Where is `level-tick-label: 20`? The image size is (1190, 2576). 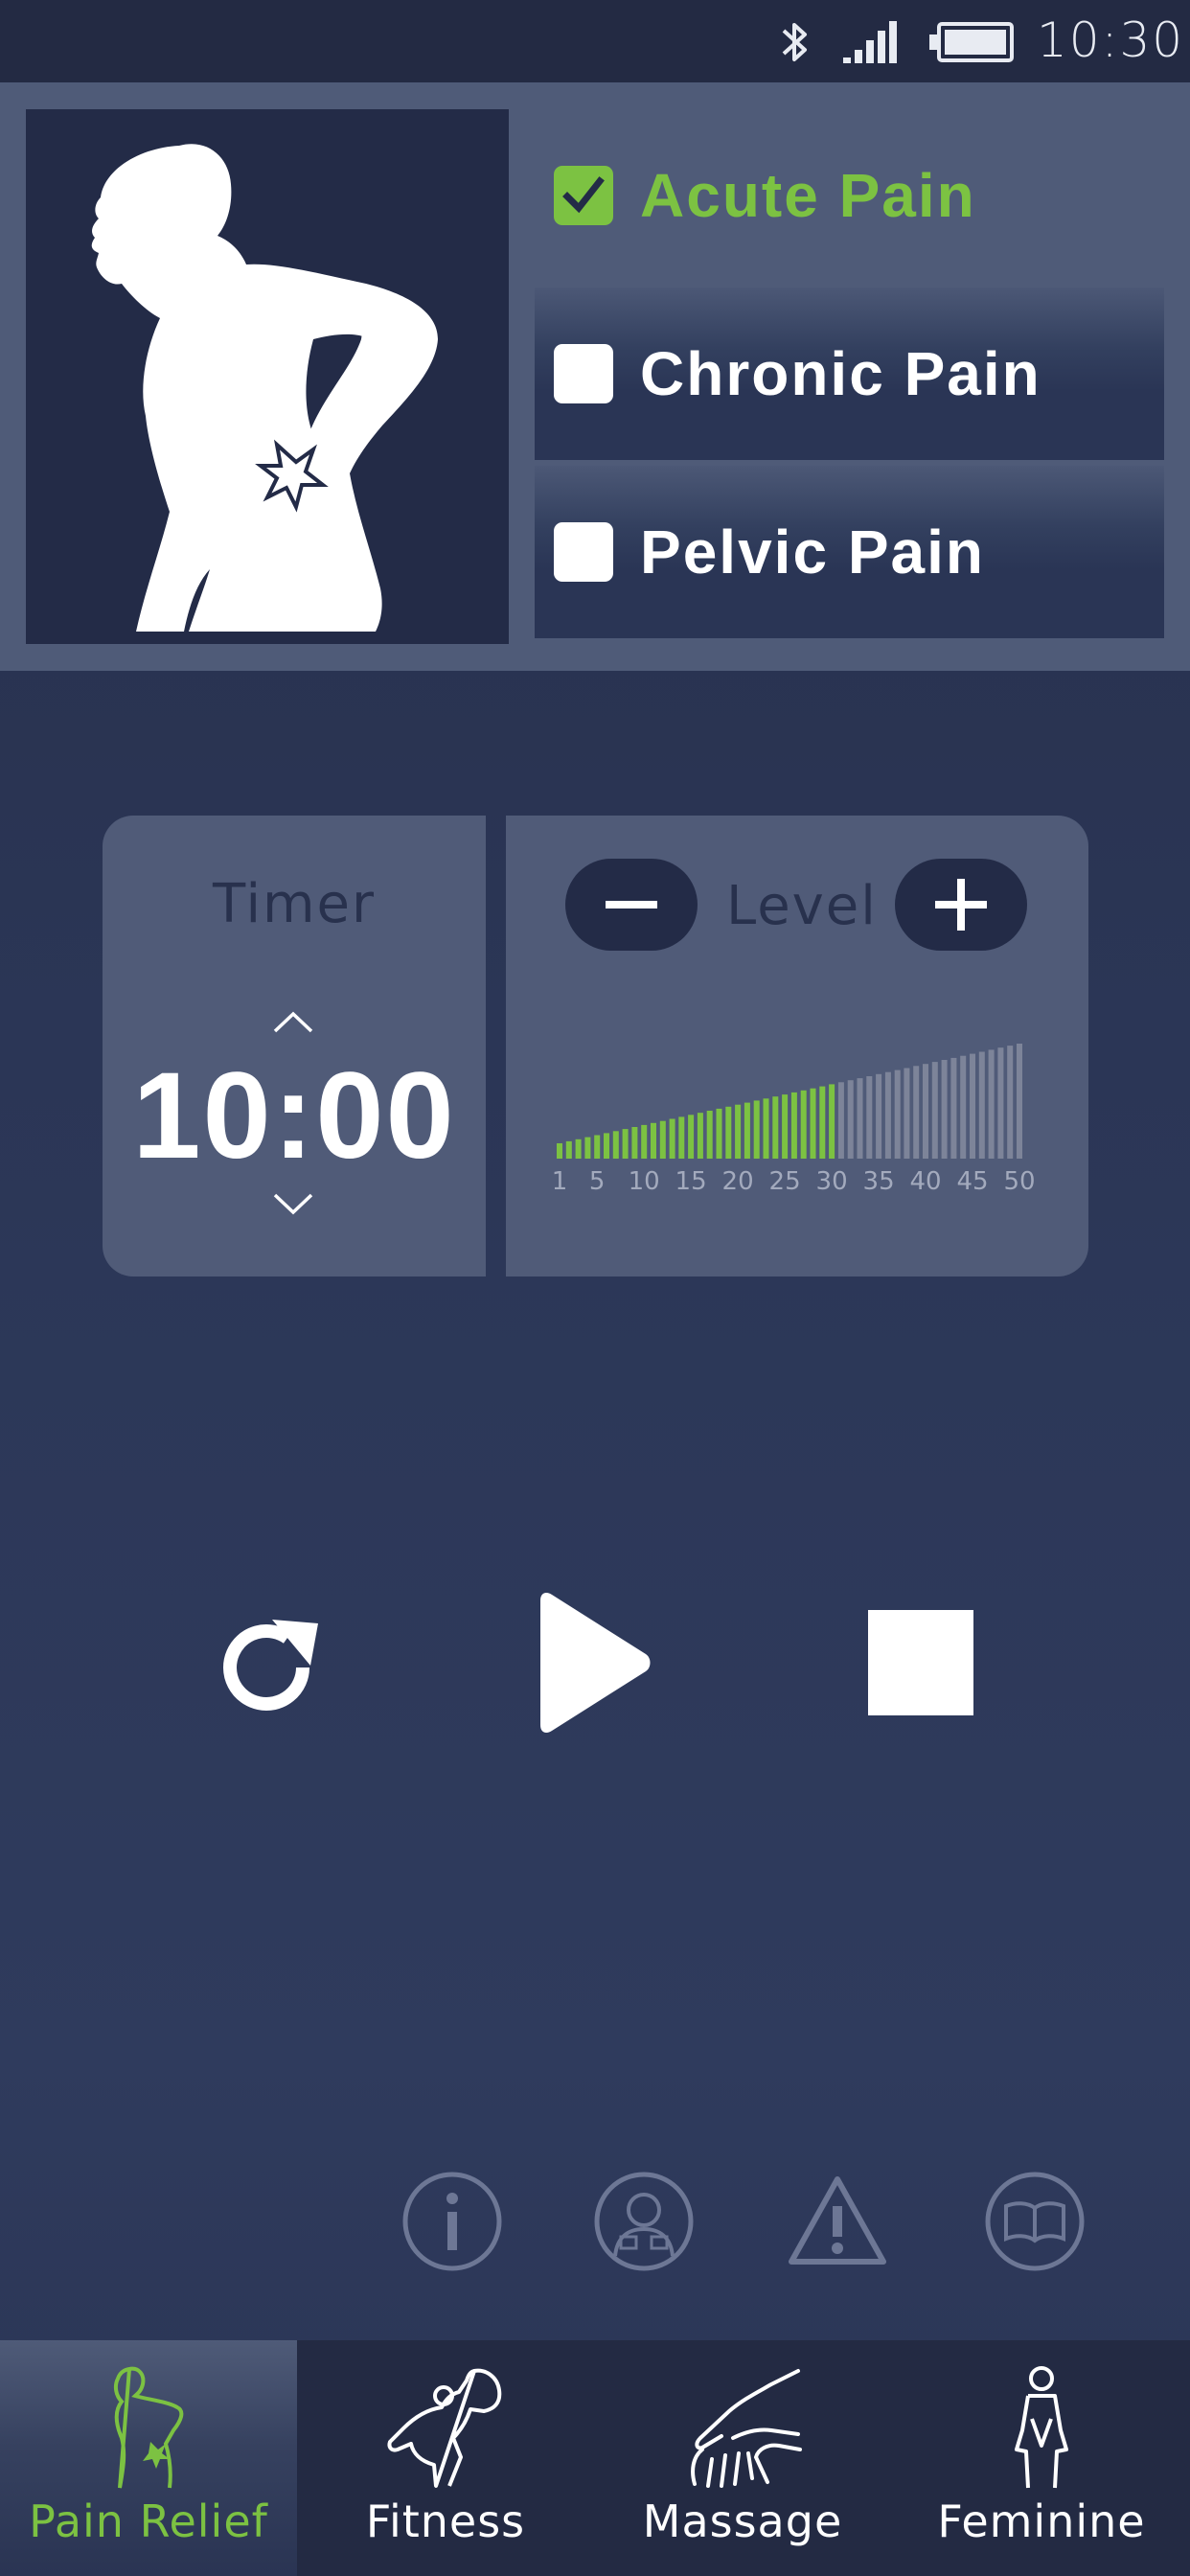
level-tick-label: 20 is located at coordinates (738, 1181).